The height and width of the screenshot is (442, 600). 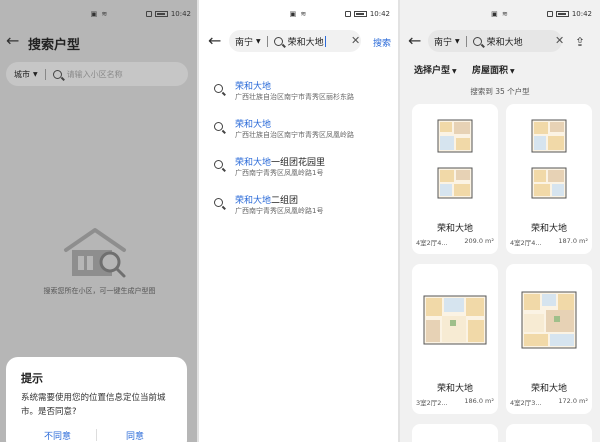 What do you see at coordinates (493, 69) in the screenshot?
I see `filter-area-dropdown: 房屋面积 ▼` at bounding box center [493, 69].